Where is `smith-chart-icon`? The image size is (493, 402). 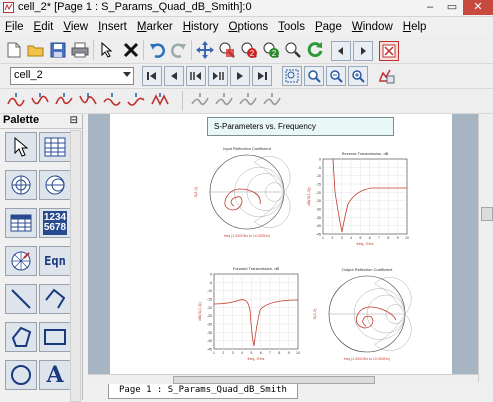
smith-chart-icon is located at coordinates (55, 185).